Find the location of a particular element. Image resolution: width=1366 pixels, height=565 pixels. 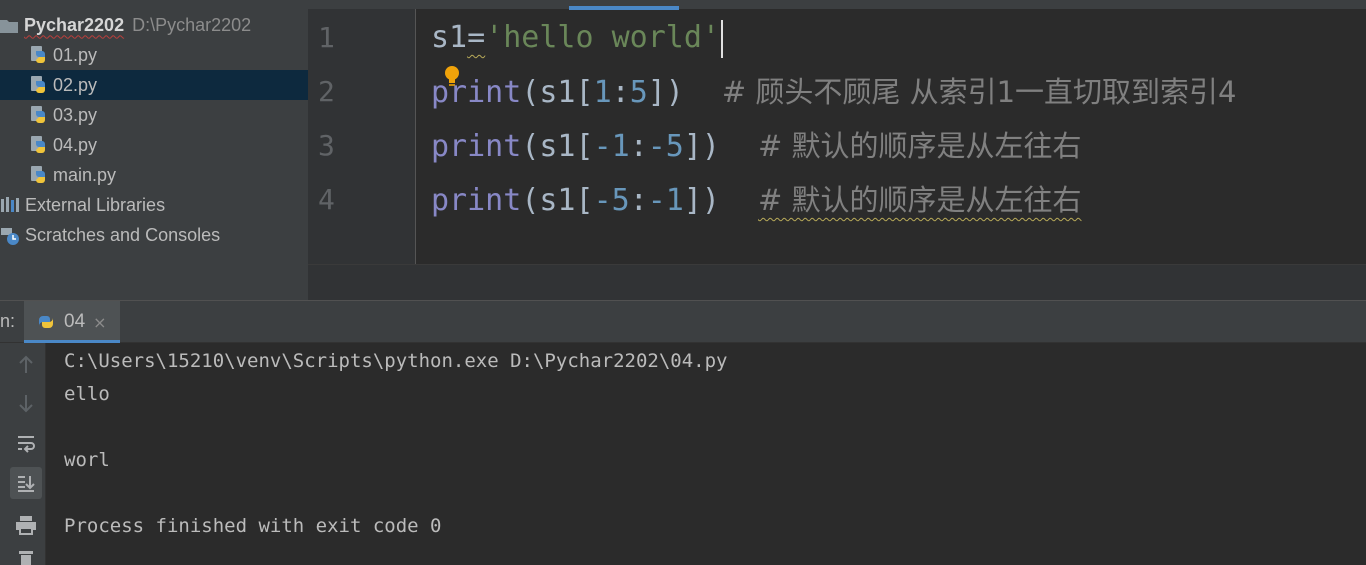

run-toolbar is located at coordinates (23, 454).